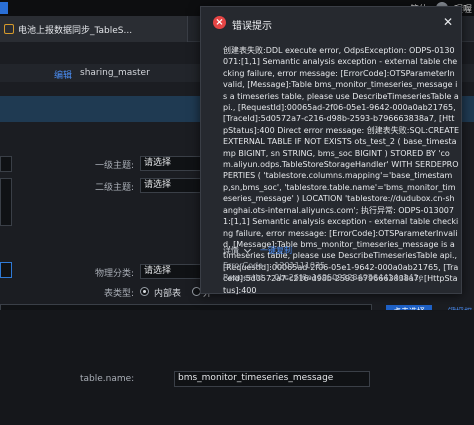 The height and width of the screenshot is (425, 474). What do you see at coordinates (114, 166) in the screenshot?
I see `level1-label: 一级主题:` at bounding box center [114, 166].